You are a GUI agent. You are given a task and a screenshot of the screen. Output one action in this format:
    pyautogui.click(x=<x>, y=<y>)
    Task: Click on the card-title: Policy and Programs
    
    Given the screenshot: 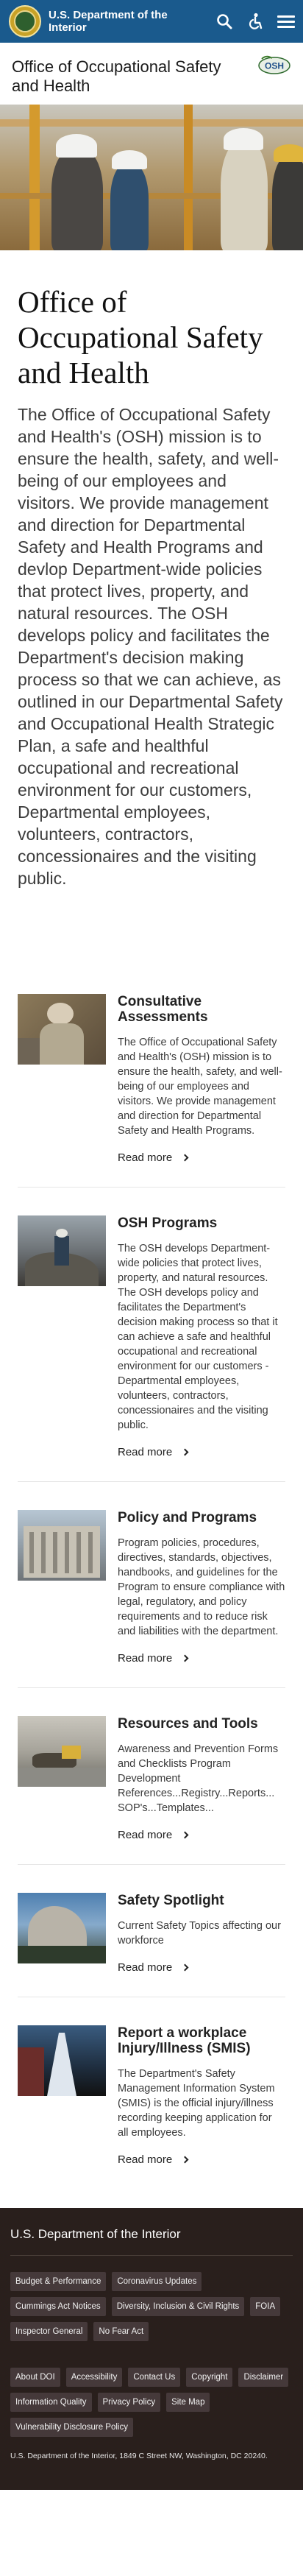 What is the action you would take?
    pyautogui.click(x=201, y=1517)
    